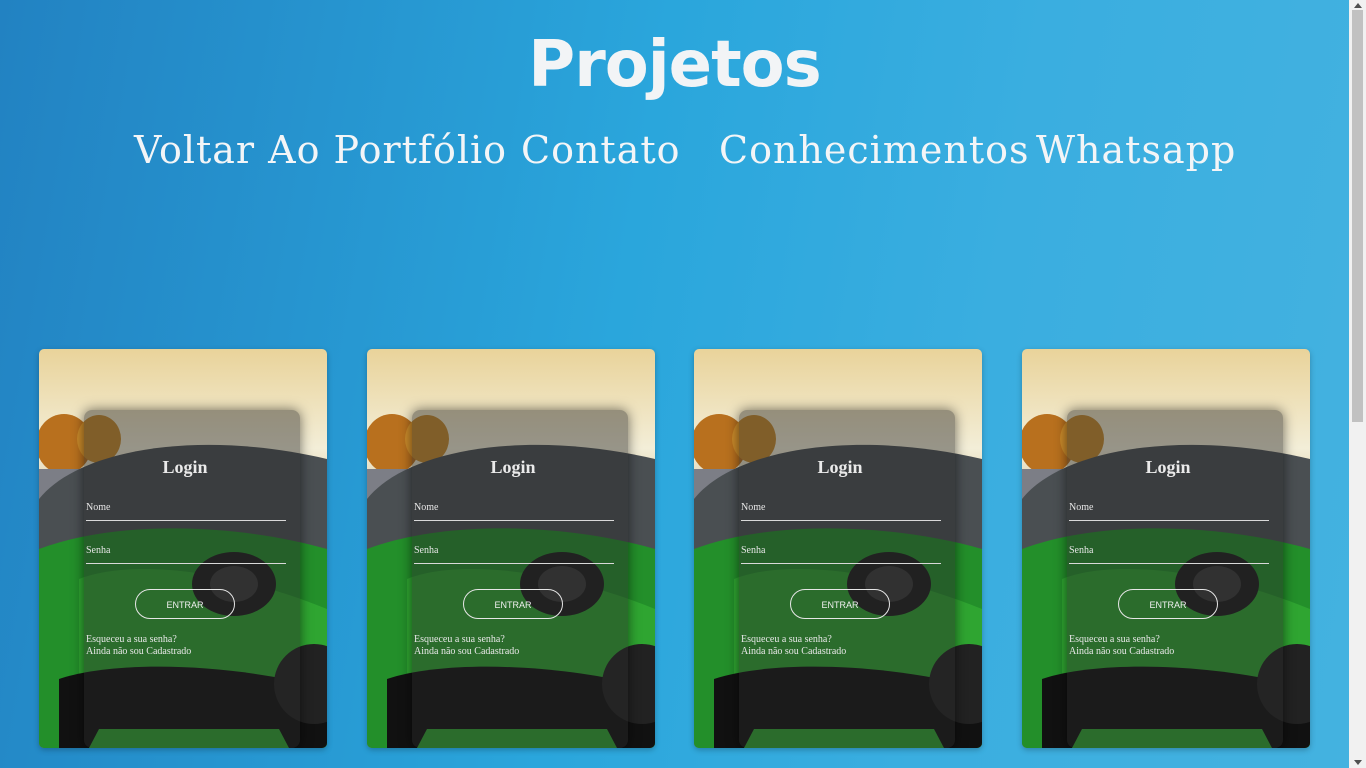 This screenshot has height=768, width=1366. What do you see at coordinates (874, 150) in the screenshot?
I see `nav-link-conhecimentos: Conhecimentos` at bounding box center [874, 150].